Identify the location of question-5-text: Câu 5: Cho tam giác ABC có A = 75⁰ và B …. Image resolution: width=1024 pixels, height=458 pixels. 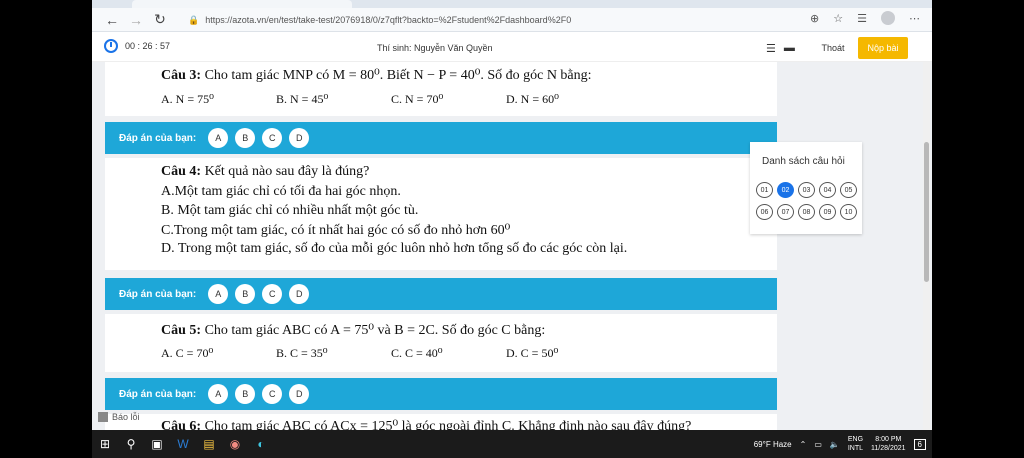
(353, 330).